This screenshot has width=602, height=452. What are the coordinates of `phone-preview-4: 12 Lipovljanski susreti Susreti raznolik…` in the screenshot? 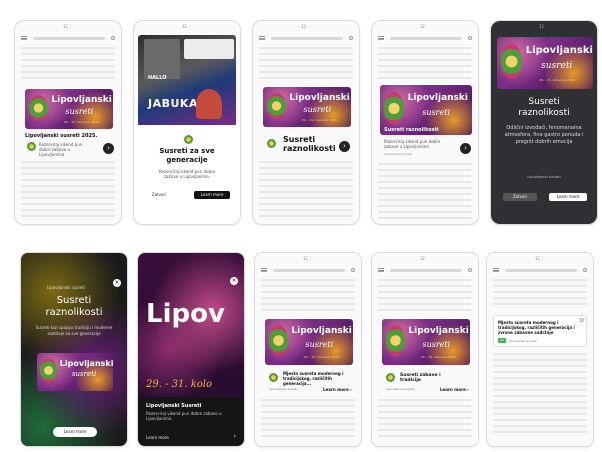 It's located at (425, 122).